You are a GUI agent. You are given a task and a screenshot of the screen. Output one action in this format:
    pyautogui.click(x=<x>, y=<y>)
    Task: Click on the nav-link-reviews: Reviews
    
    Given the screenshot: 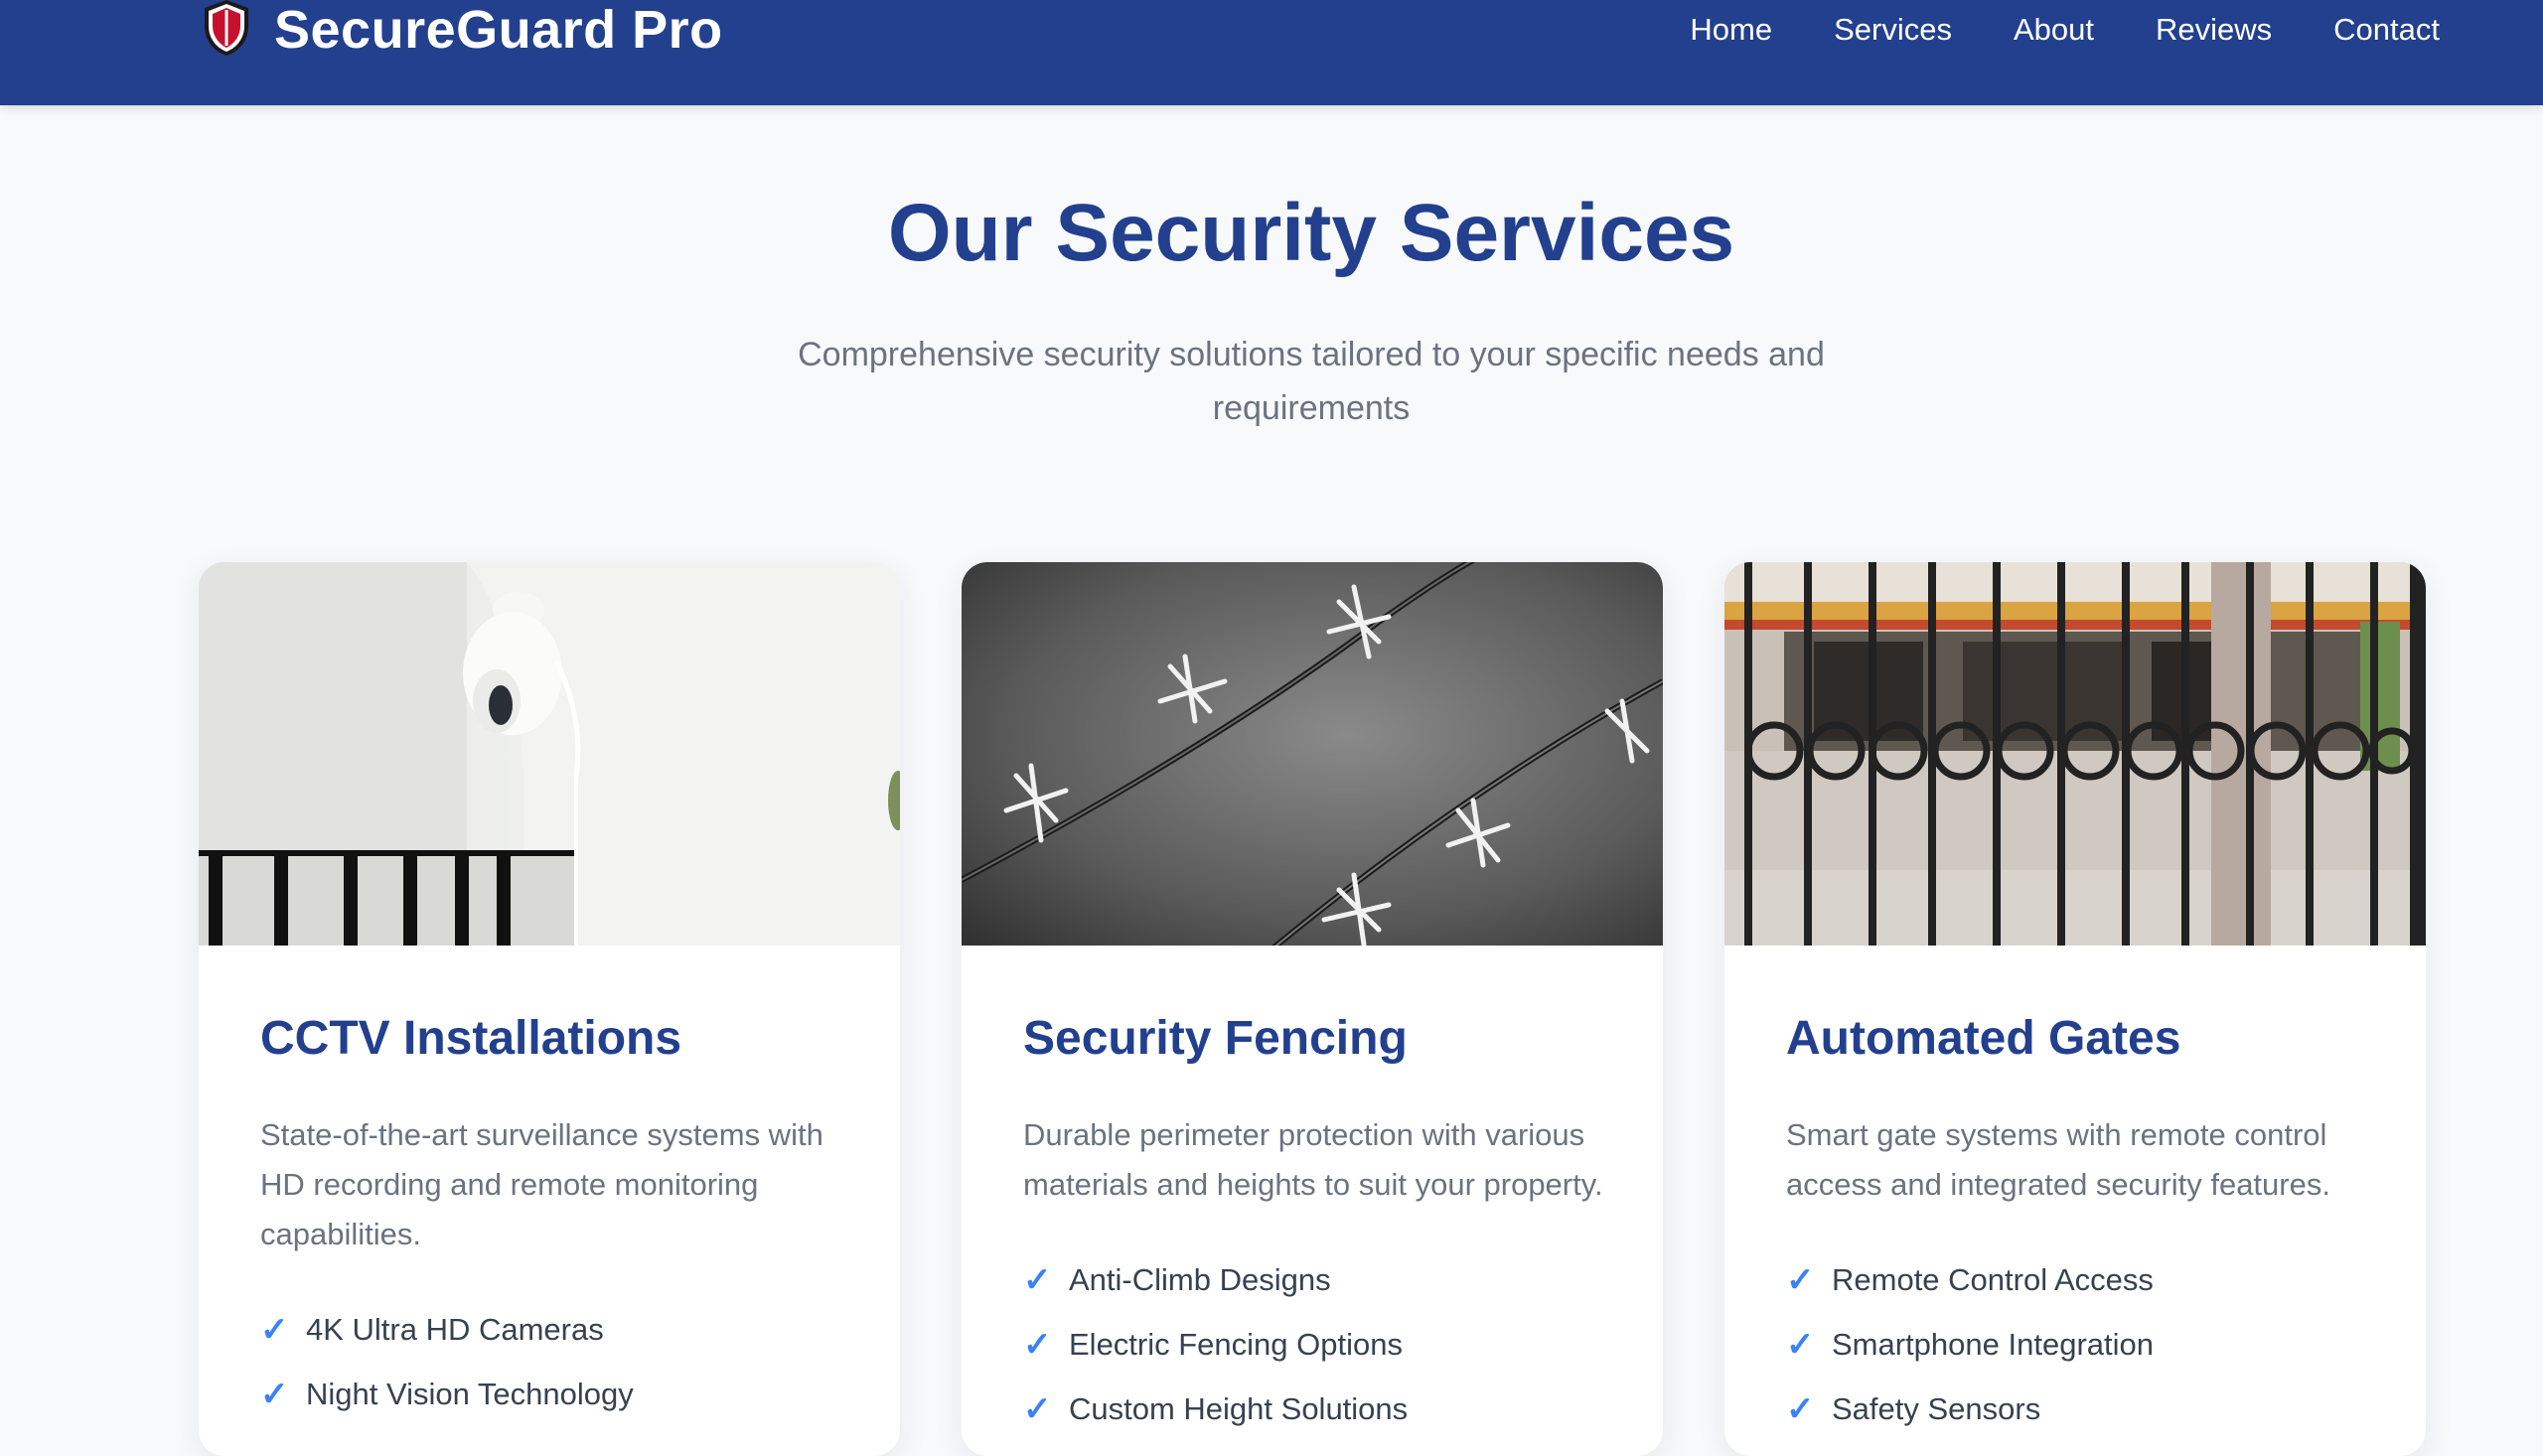 What is the action you would take?
    pyautogui.click(x=2214, y=30)
    